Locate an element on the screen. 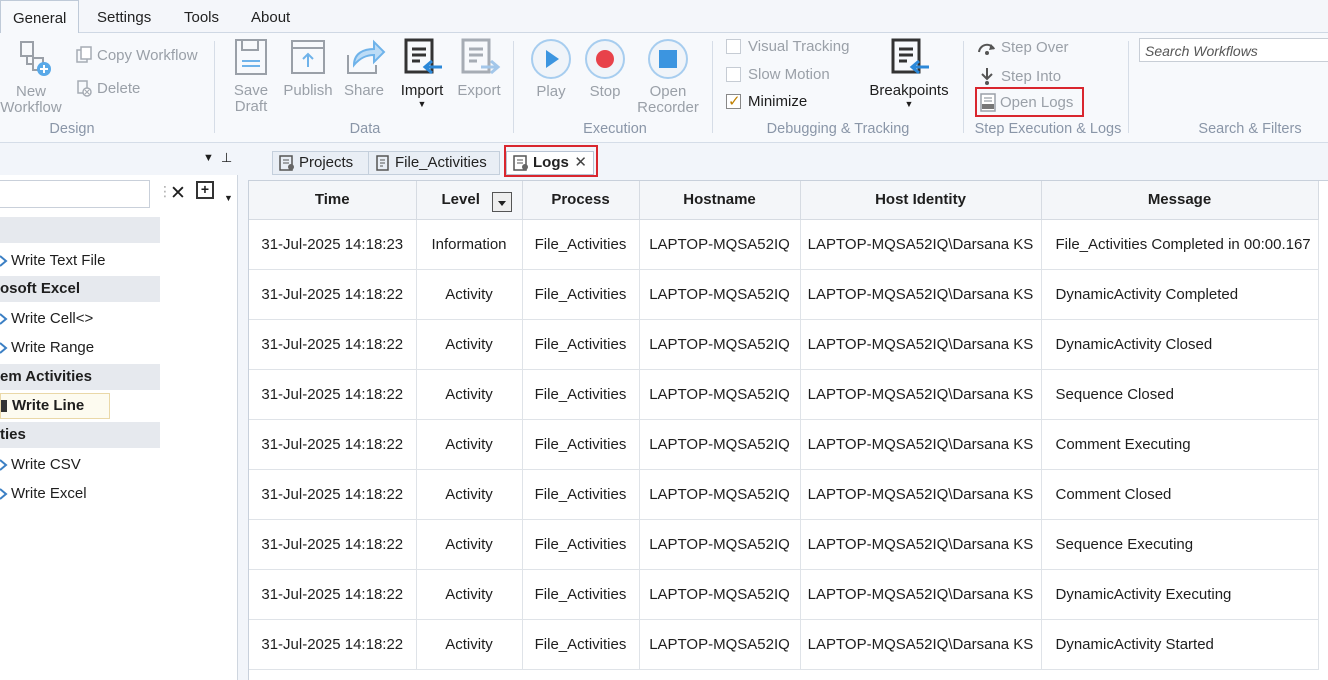 Image resolution: width=1328 pixels, height=680 pixels. level-filter-dropdown-icon is located at coordinates (501, 202).